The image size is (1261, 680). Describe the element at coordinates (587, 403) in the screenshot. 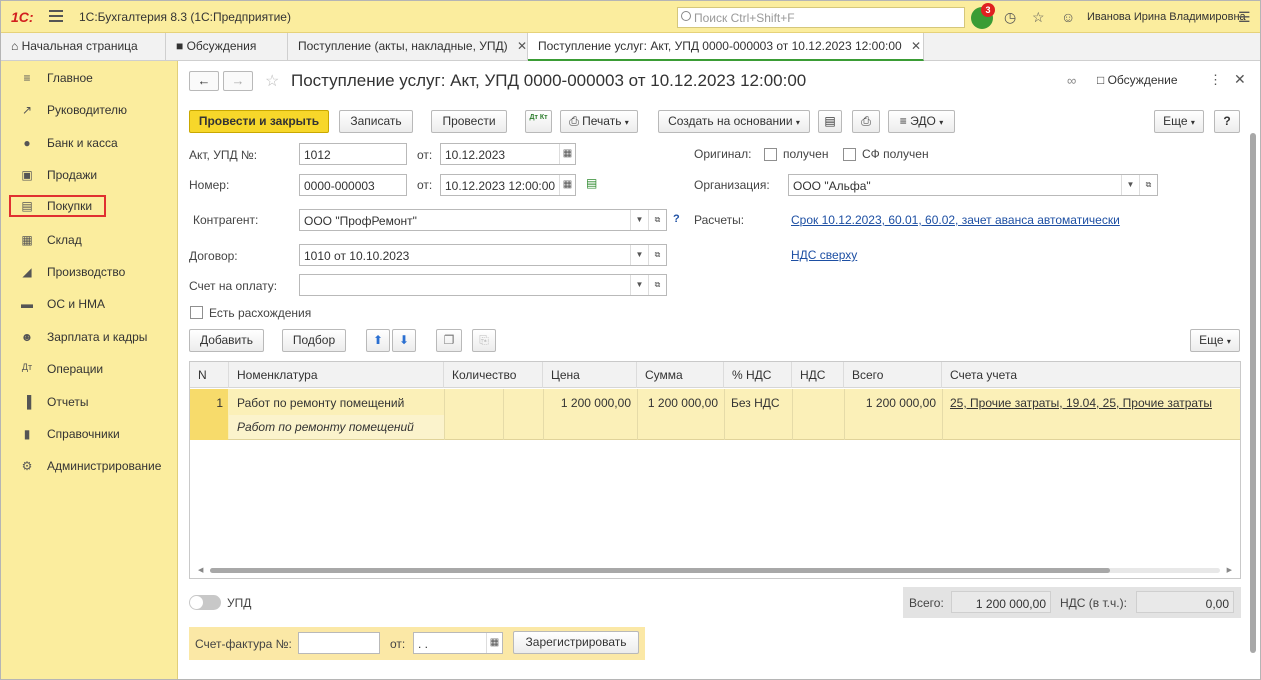

I see `row-price: 1 200 000,00` at that location.